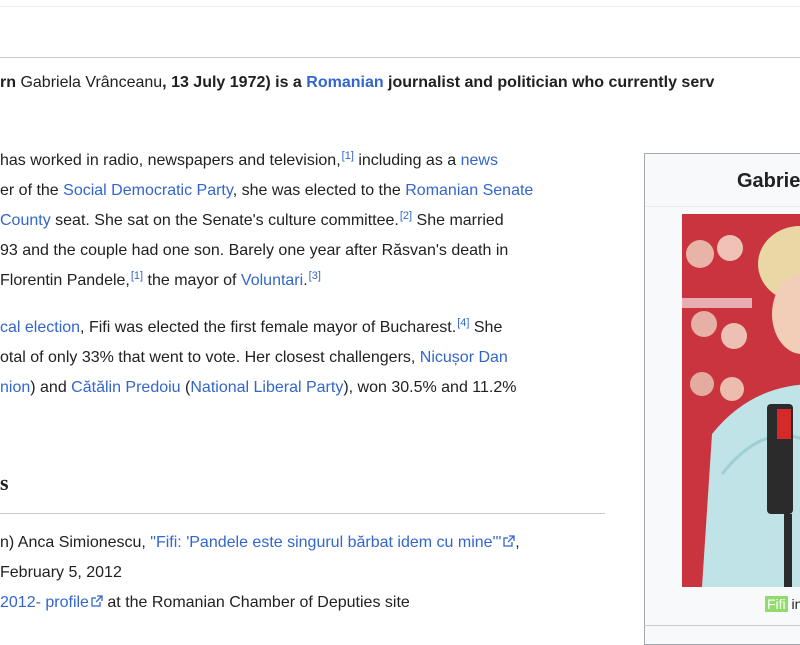 The height and width of the screenshot is (645, 800). I want to click on union-link: nion, so click(15, 387).